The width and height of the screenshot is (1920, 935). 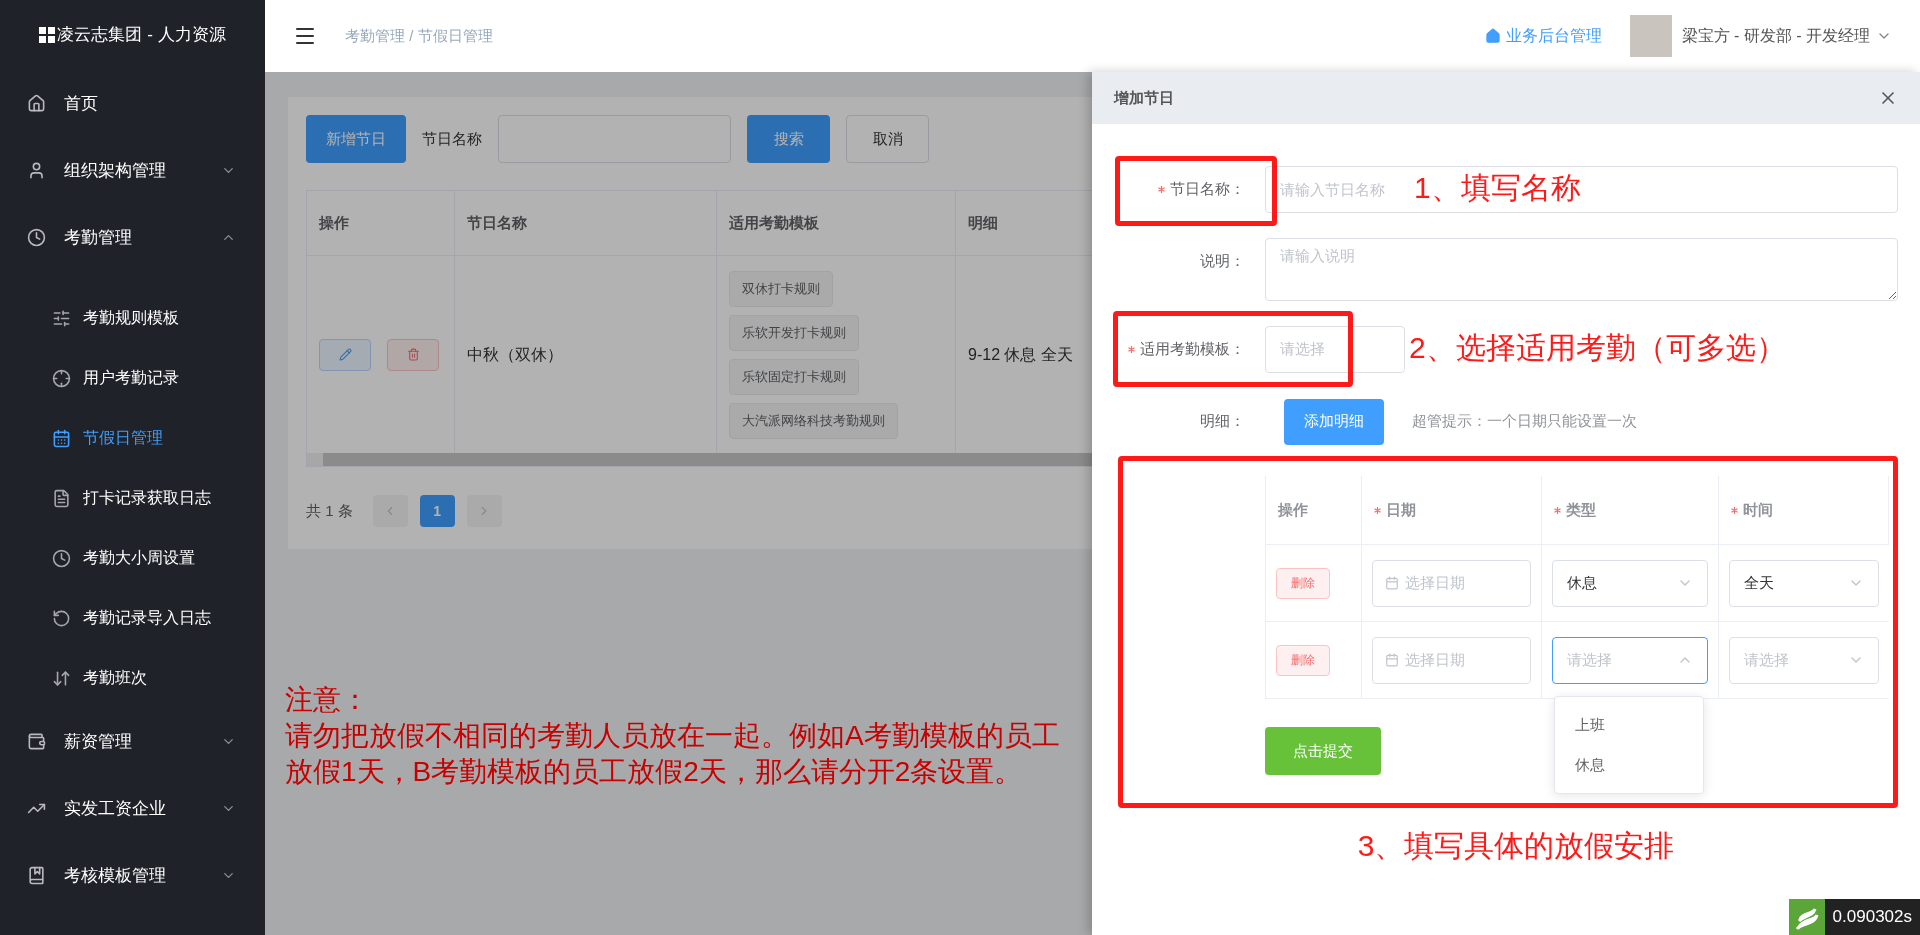 What do you see at coordinates (329, 510) in the screenshot?
I see `pagination-total: 共 1 条` at bounding box center [329, 510].